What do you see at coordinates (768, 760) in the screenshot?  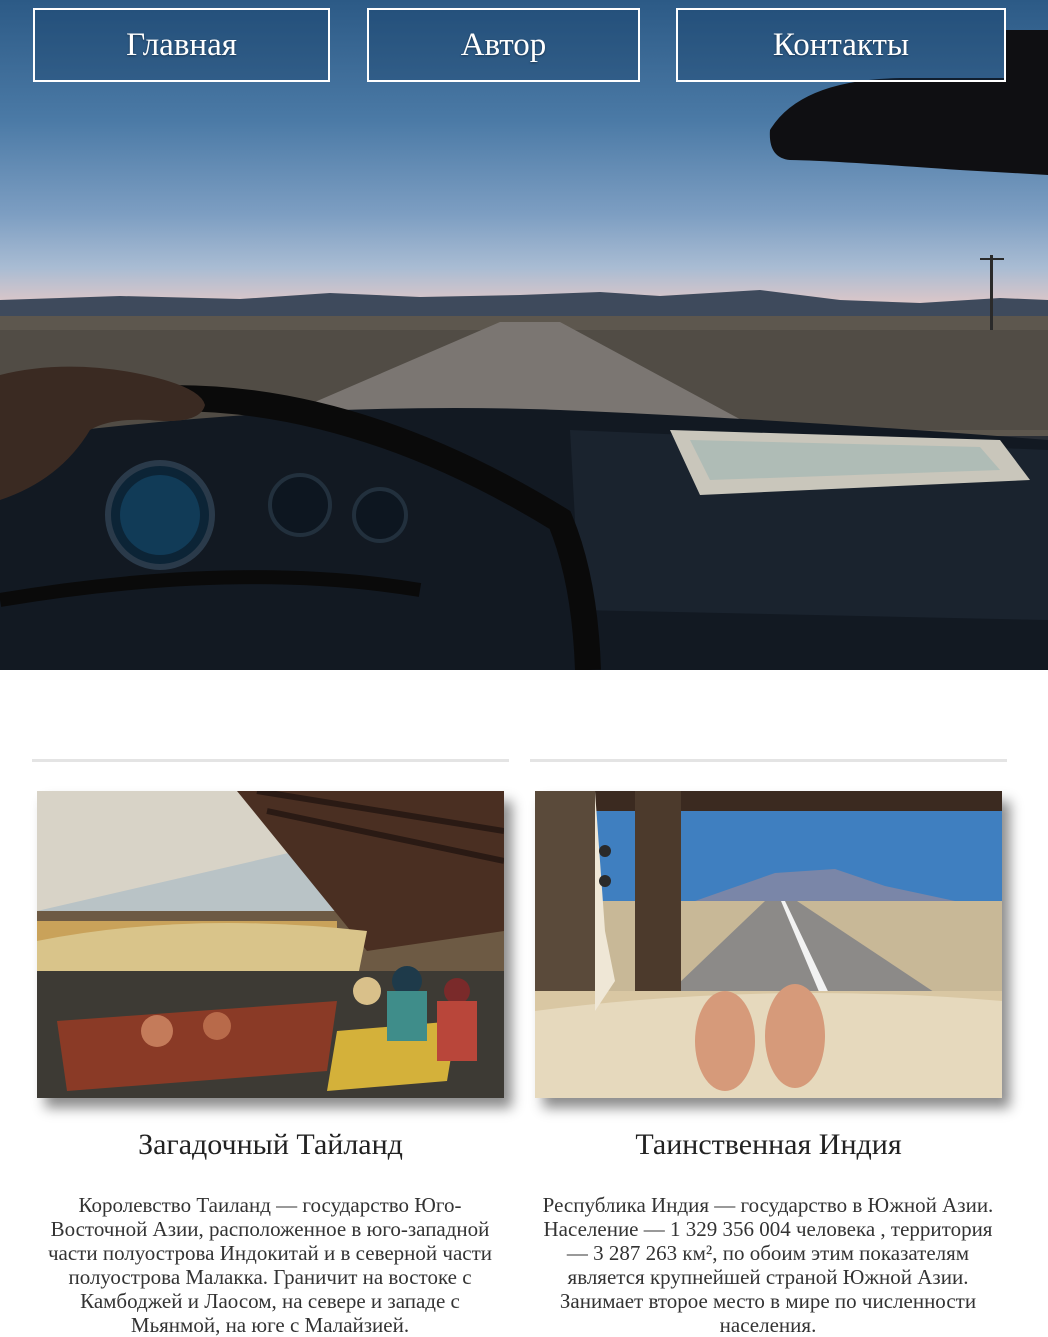 I see `card-divider-india` at bounding box center [768, 760].